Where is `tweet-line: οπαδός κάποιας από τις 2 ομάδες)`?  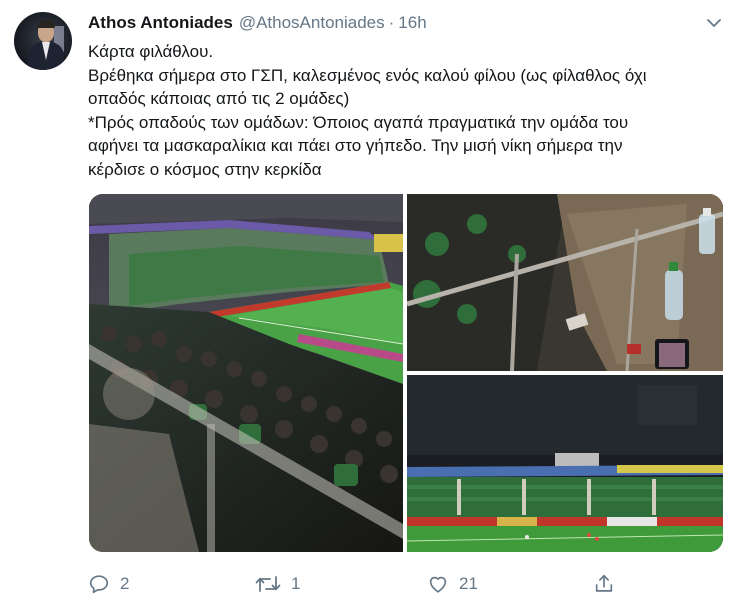 tweet-line: οπαδός κάποιας από τις 2 ομάδες) is located at coordinates (219, 98).